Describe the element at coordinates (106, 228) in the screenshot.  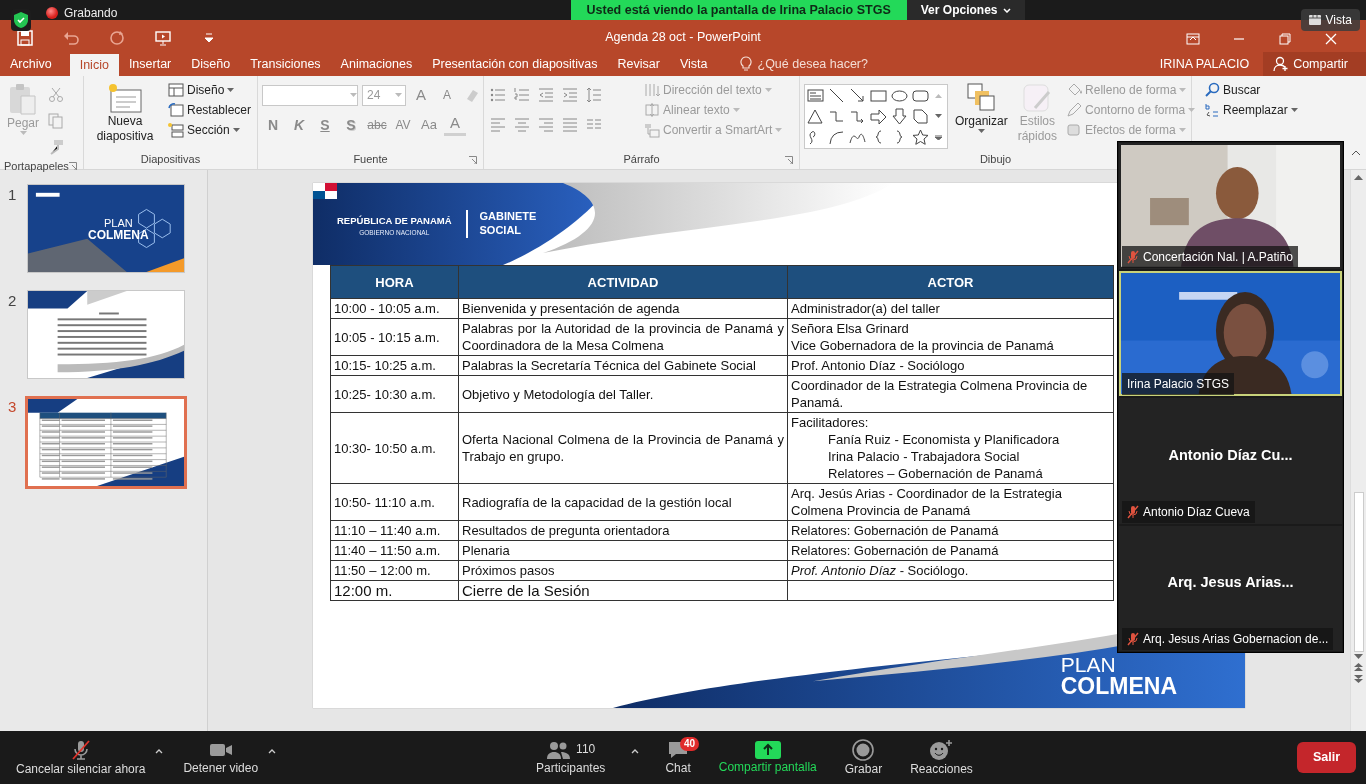
I see `slide-thumbnail: PLAN COLMENA` at that location.